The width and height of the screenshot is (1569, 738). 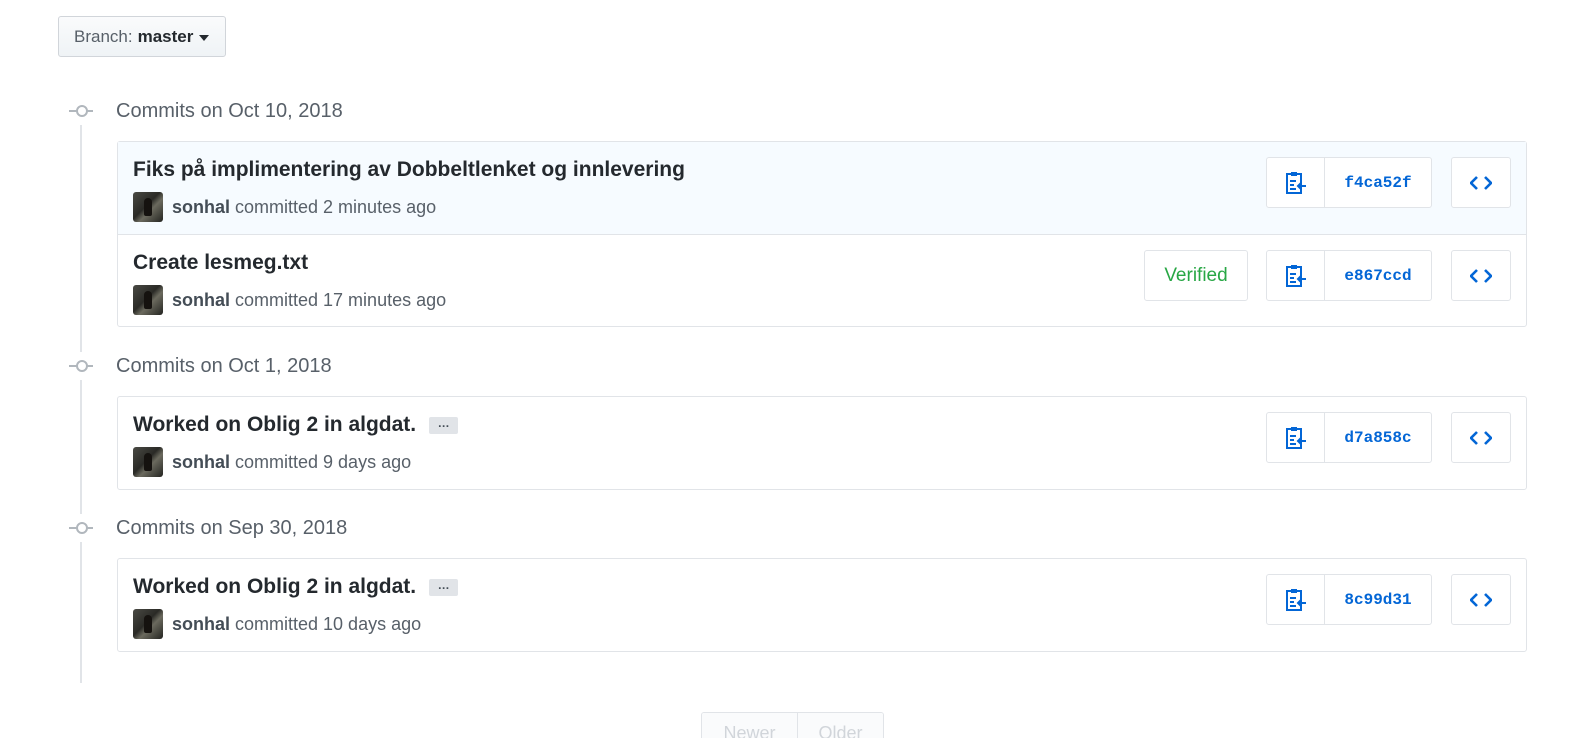 What do you see at coordinates (204, 37) in the screenshot?
I see `caret-down-icon` at bounding box center [204, 37].